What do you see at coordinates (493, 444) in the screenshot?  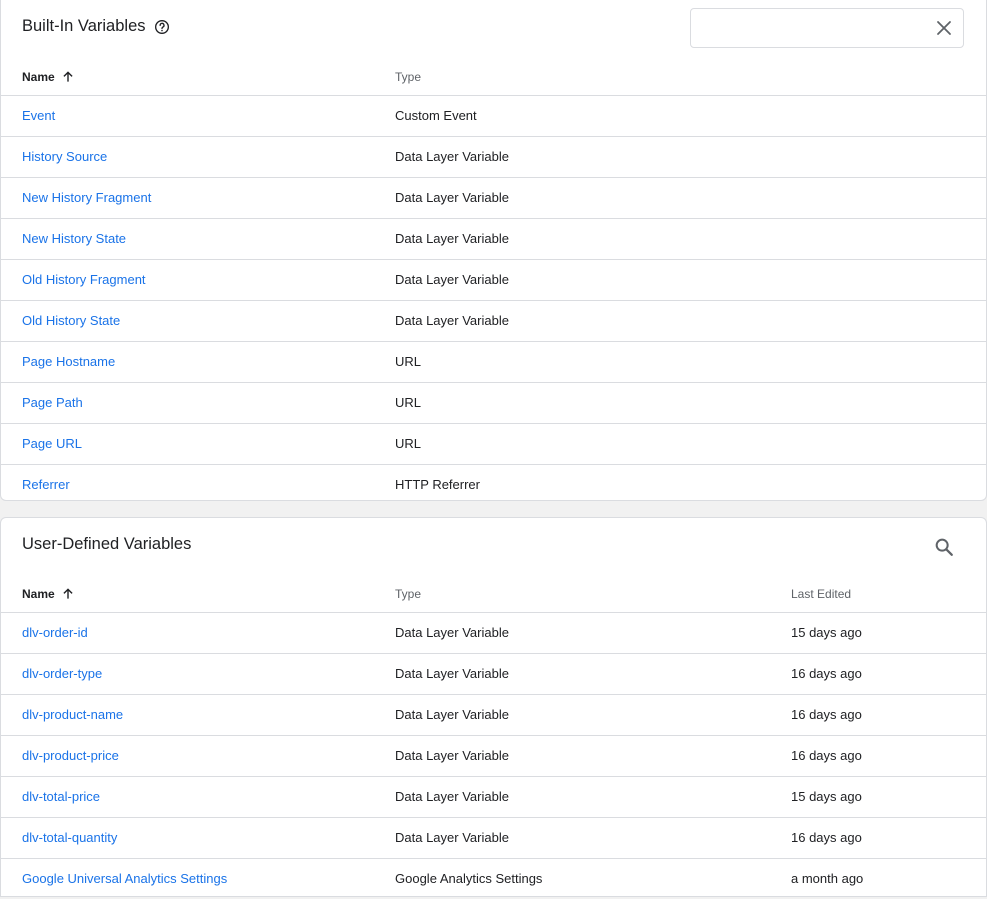 I see `table-row: Page URL URL` at bounding box center [493, 444].